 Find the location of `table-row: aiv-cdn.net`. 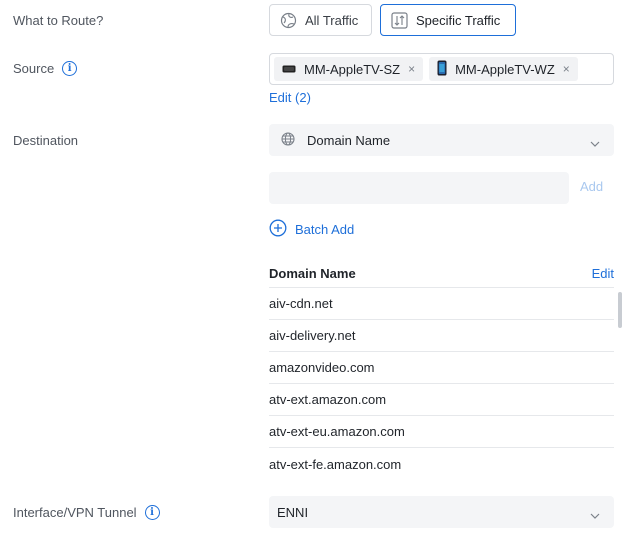

table-row: aiv-cdn.net is located at coordinates (441, 304).